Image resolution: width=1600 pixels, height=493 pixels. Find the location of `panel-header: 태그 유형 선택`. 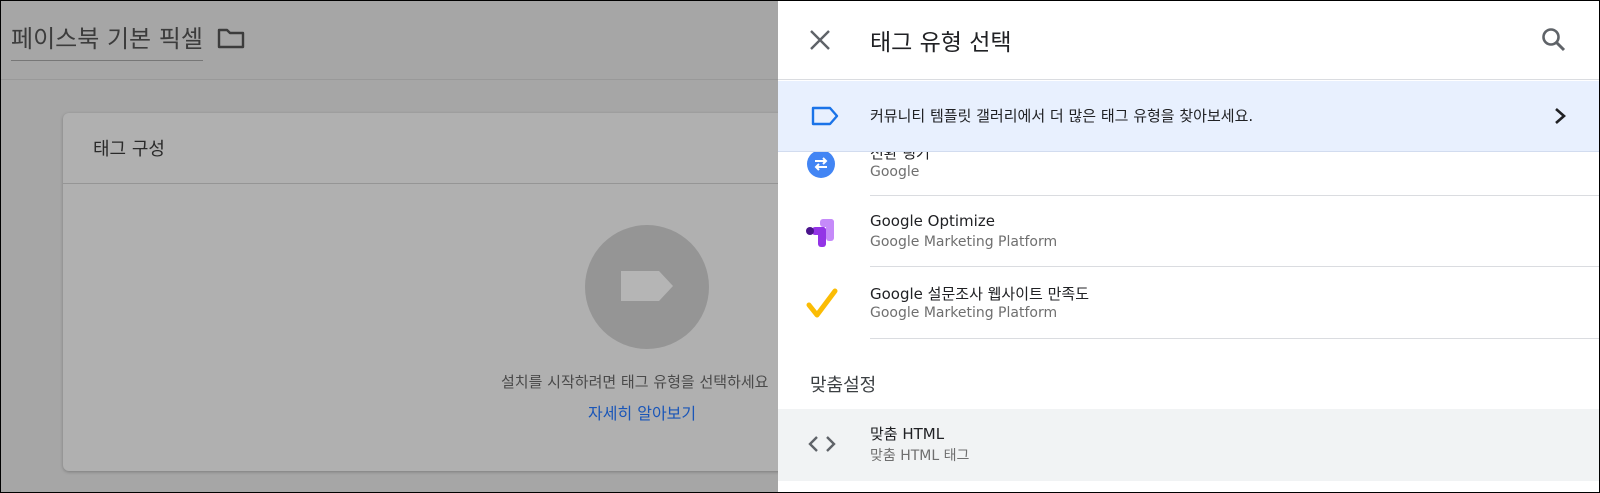

panel-header: 태그 유형 선택 is located at coordinates (1188, 40).